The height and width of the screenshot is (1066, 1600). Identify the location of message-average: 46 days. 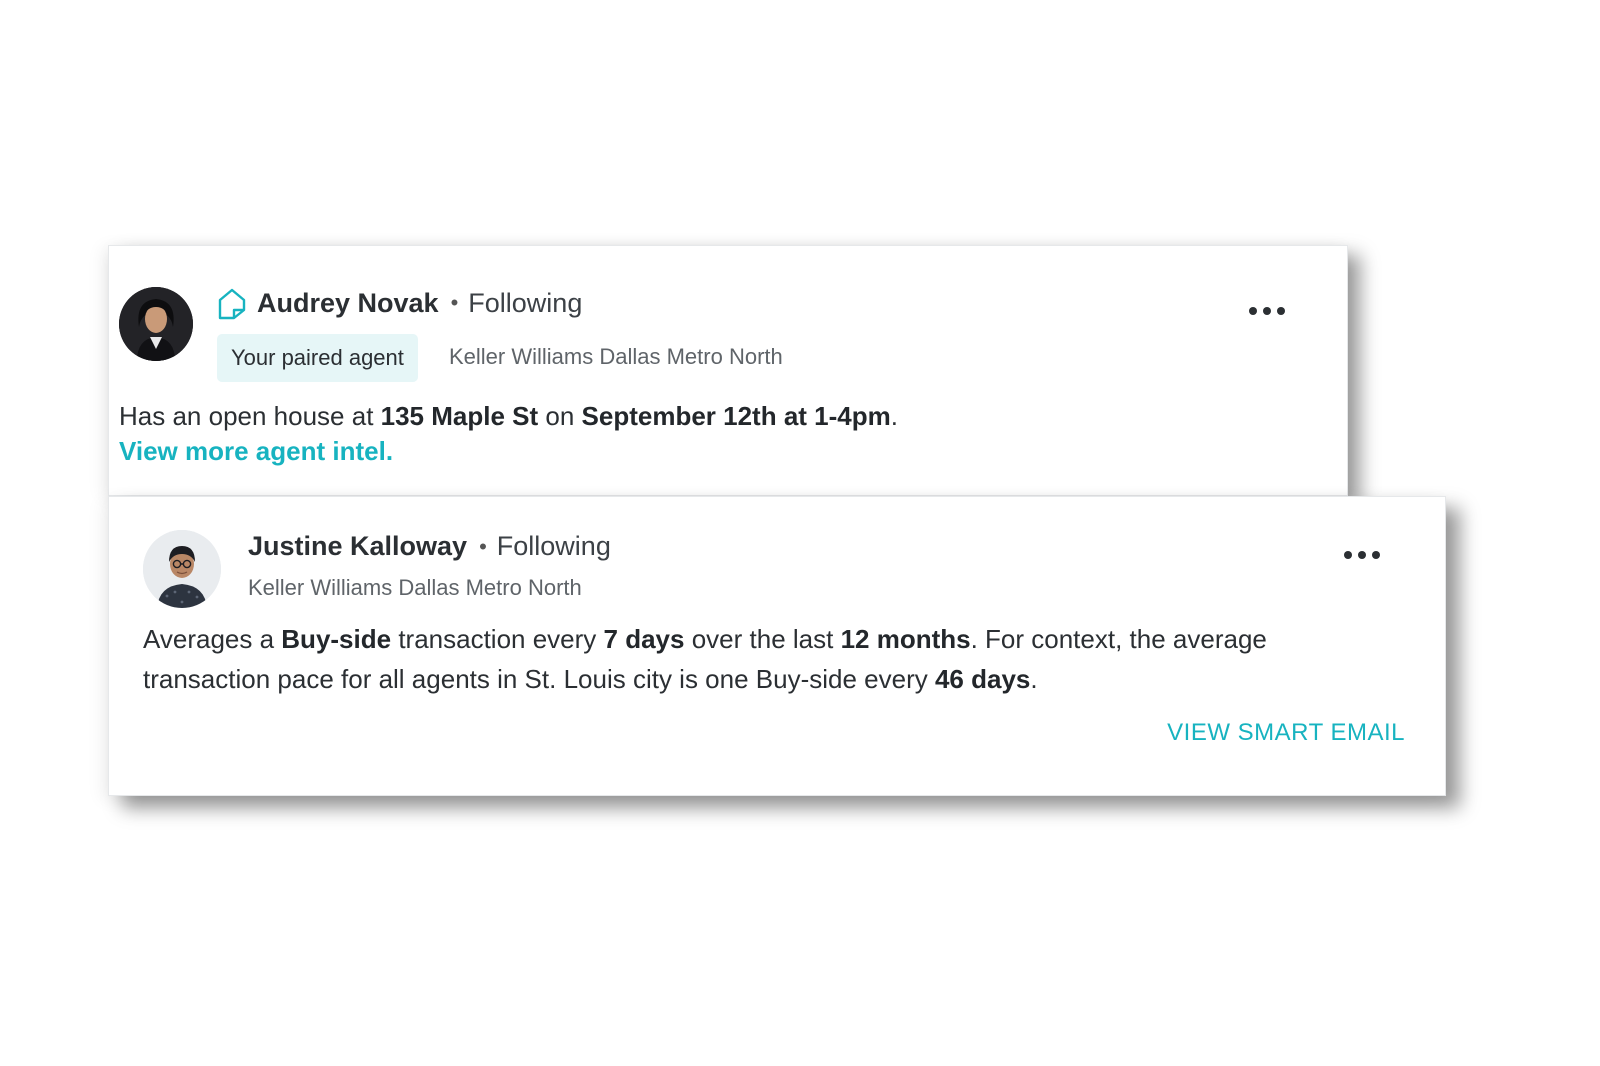
(982, 679).